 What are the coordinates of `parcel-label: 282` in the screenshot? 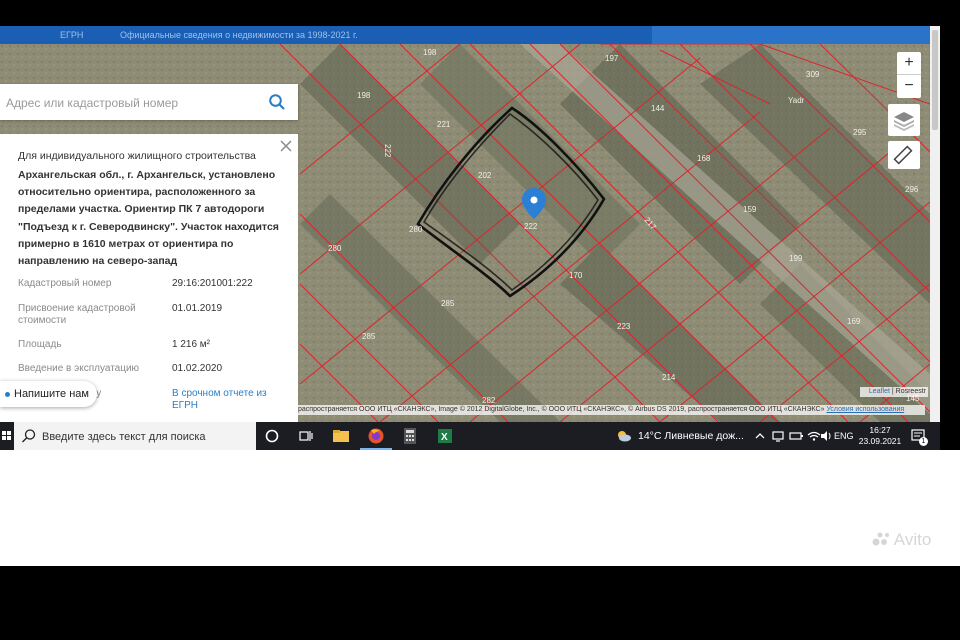 It's located at (489, 400).